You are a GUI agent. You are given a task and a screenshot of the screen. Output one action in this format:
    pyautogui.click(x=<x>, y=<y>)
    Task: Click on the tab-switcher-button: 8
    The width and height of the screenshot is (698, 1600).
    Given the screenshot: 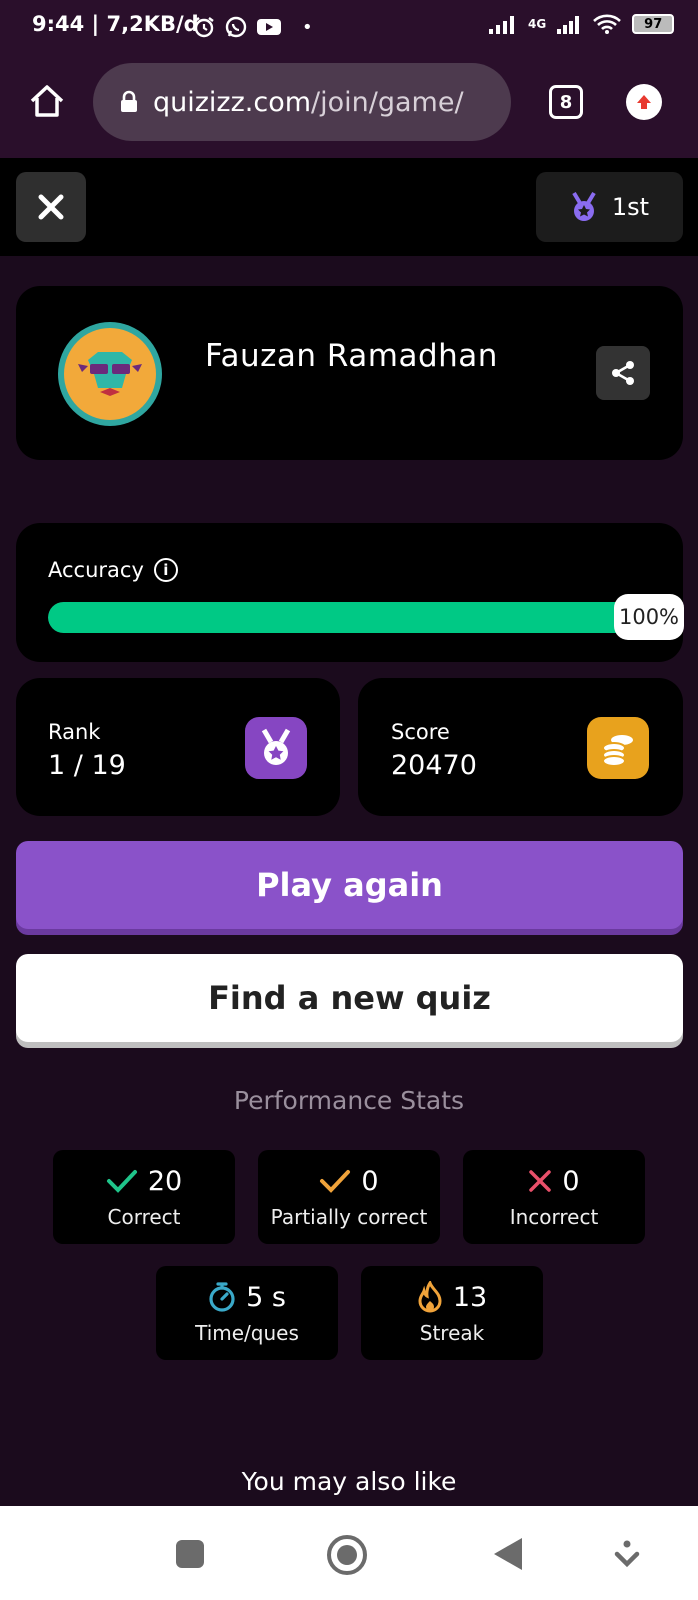 What is the action you would take?
    pyautogui.click(x=566, y=102)
    